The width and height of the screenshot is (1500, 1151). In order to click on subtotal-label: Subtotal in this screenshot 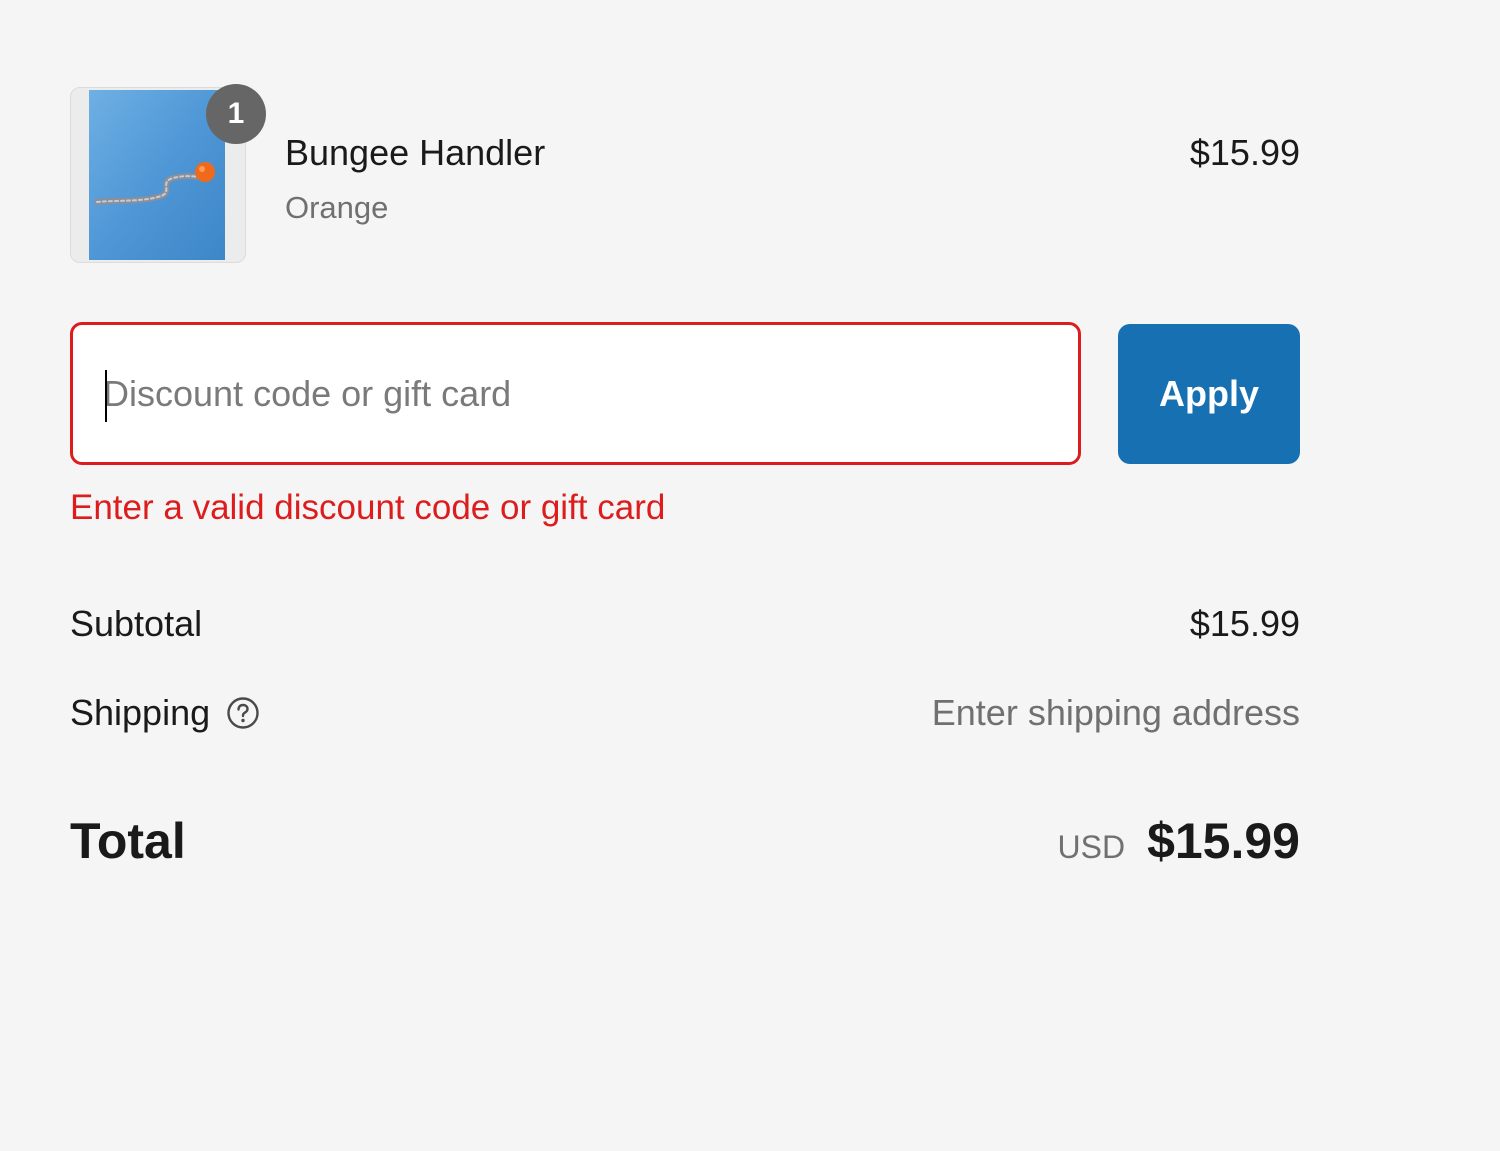, I will do `click(136, 624)`.